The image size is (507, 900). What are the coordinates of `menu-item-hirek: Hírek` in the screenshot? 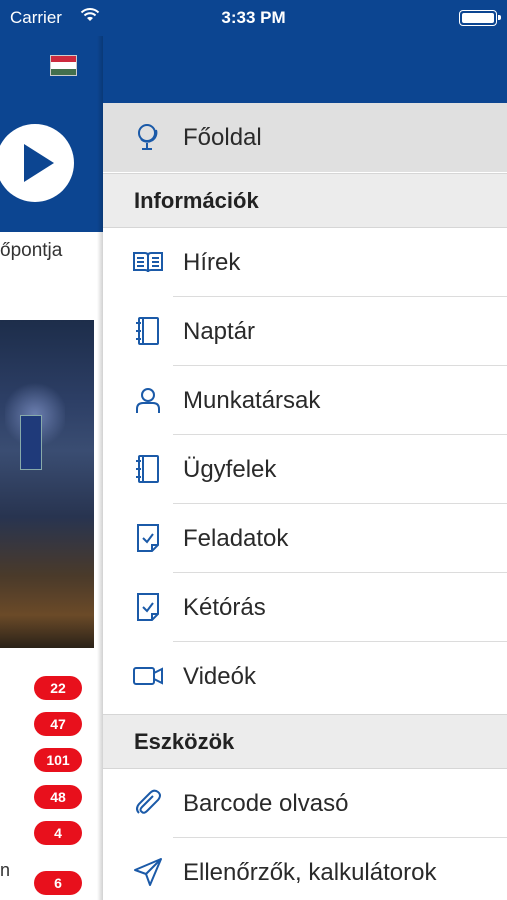 It's located at (305, 262).